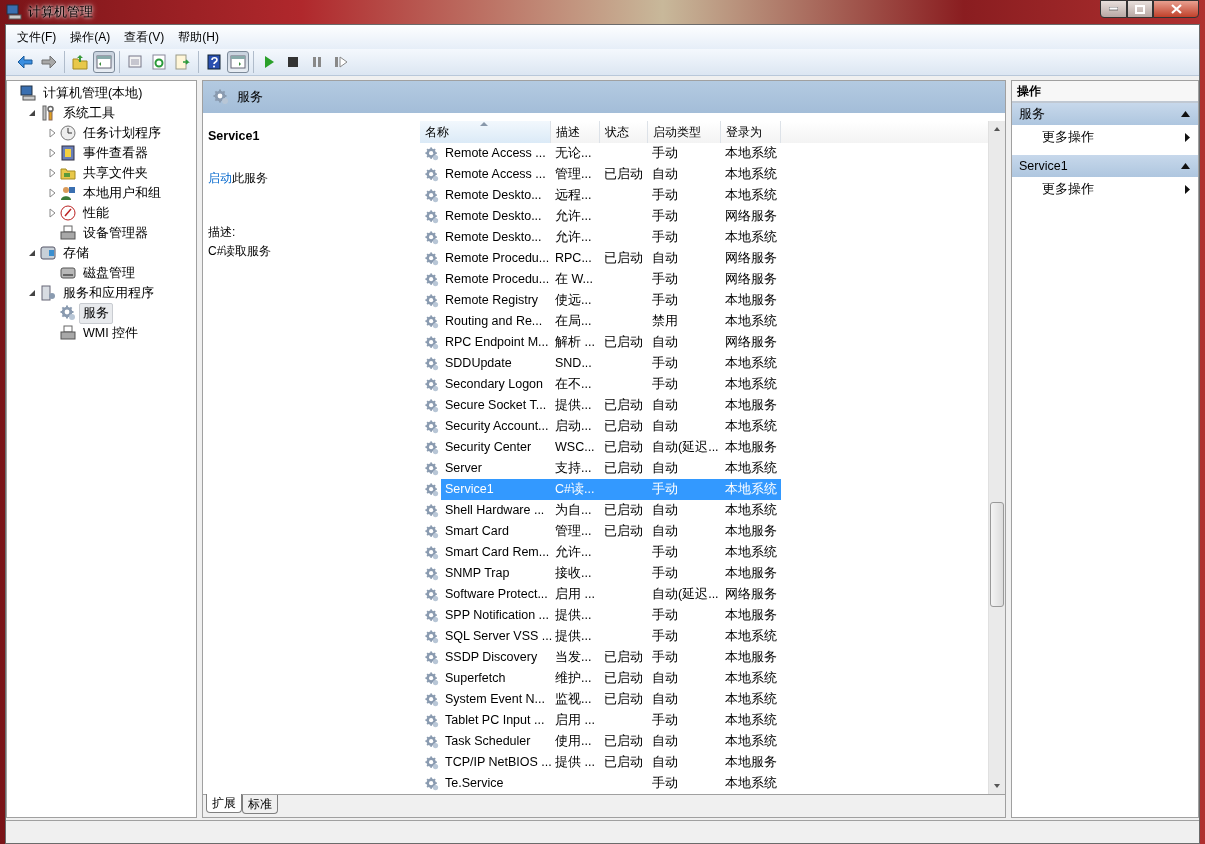 This screenshot has height=844, width=1205. Describe the element at coordinates (704, 258) in the screenshot. I see `table-row: Remote Procedu... RPC... 已启动 自动 网络服务` at that location.